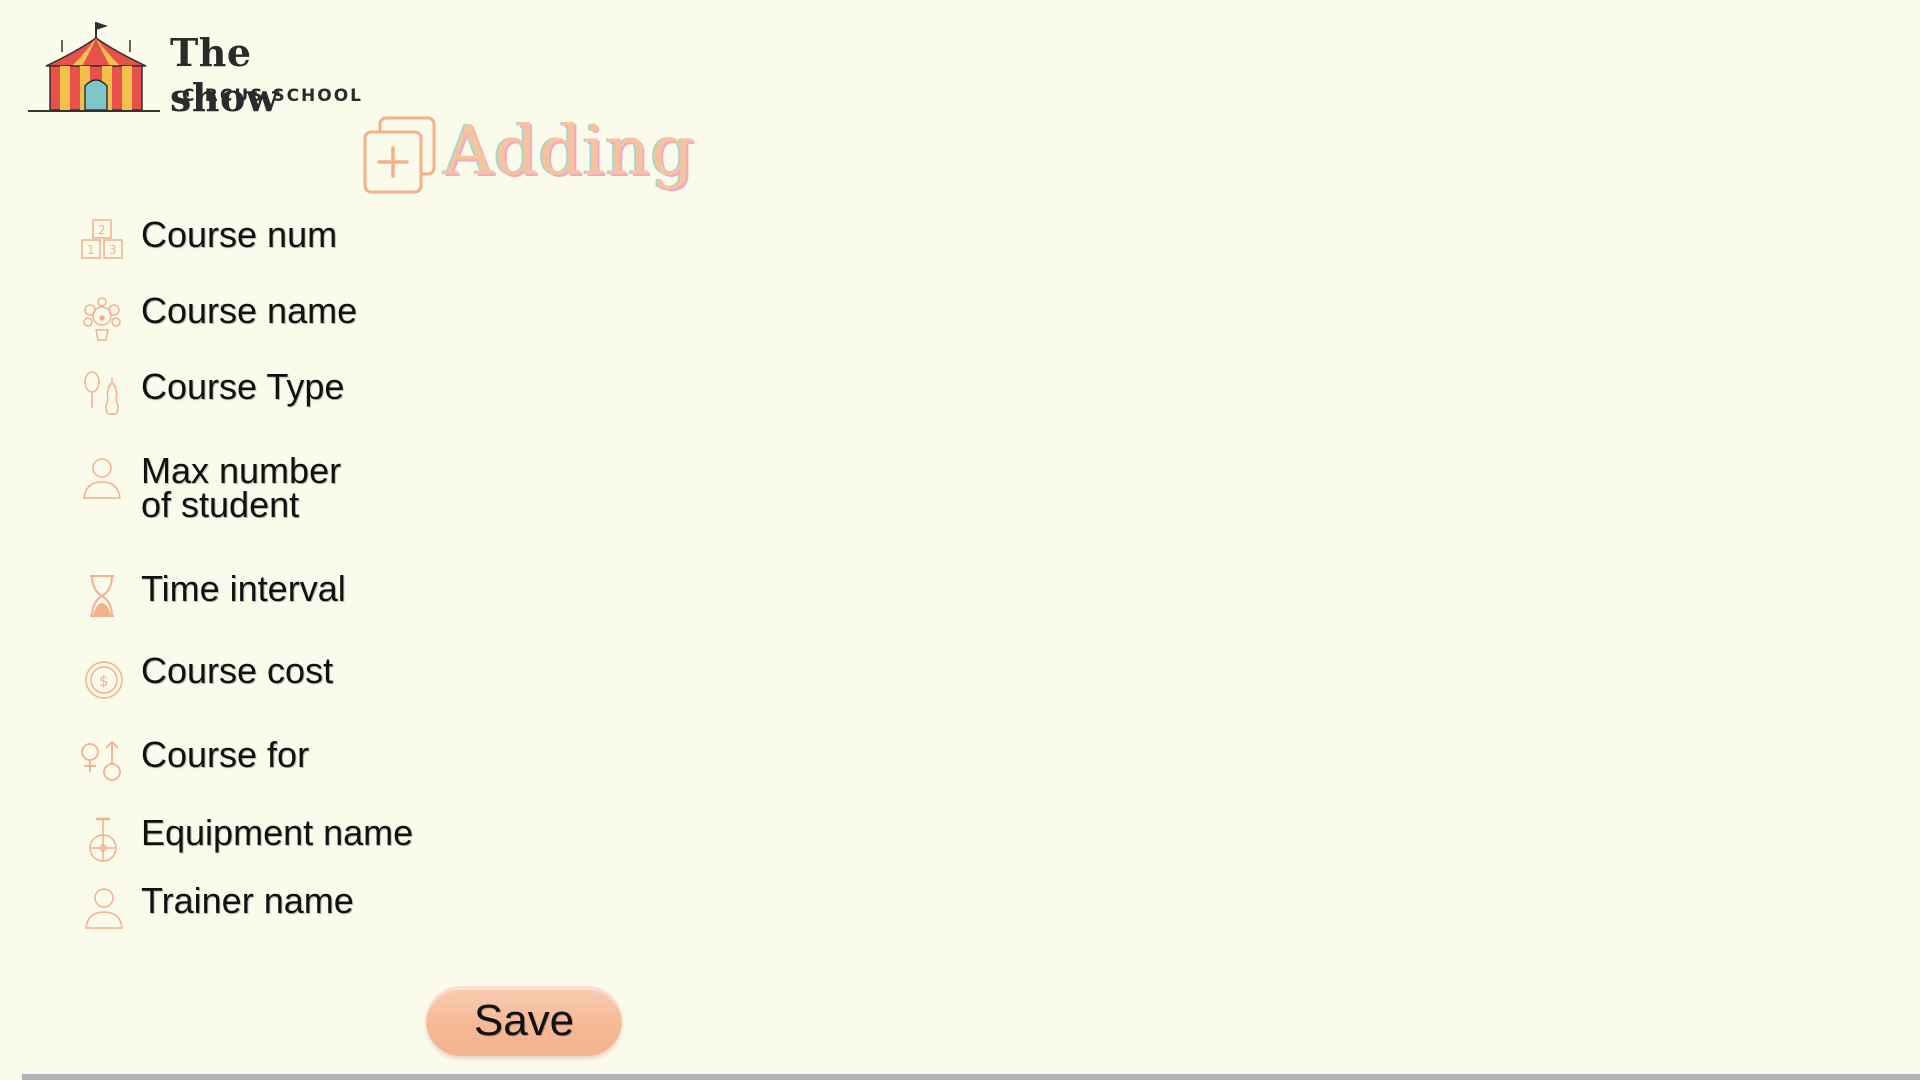 The image size is (1920, 1080). I want to click on field-course-for: Course for, so click(194, 760).